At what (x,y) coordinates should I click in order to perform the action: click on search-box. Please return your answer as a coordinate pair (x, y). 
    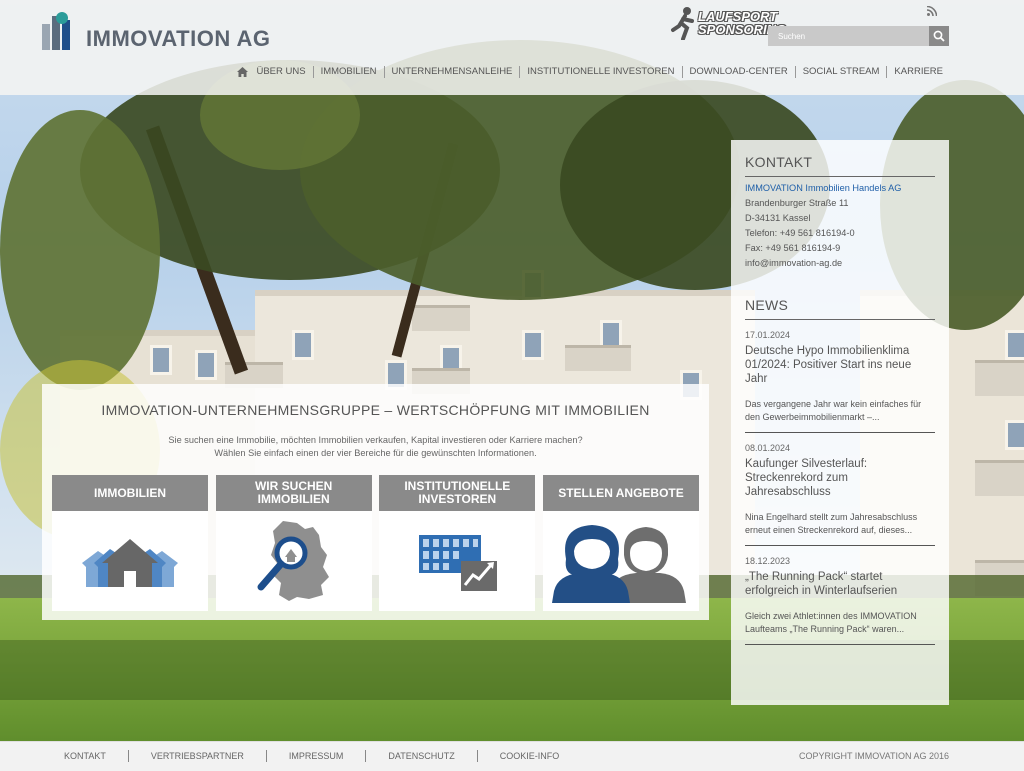
    Looking at the image, I should click on (858, 36).